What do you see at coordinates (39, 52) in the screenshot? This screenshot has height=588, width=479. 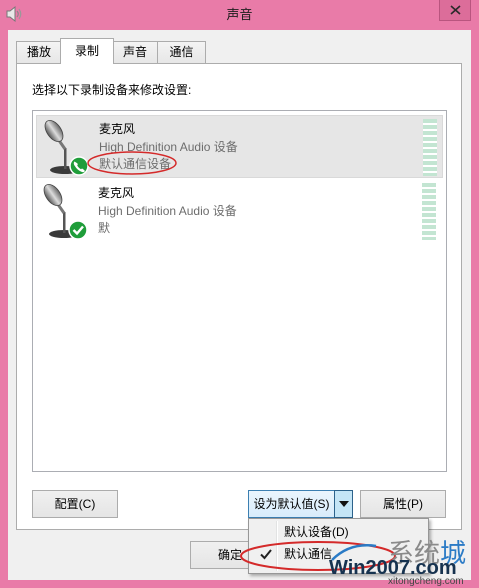 I see `tab-playback: 播放` at bounding box center [39, 52].